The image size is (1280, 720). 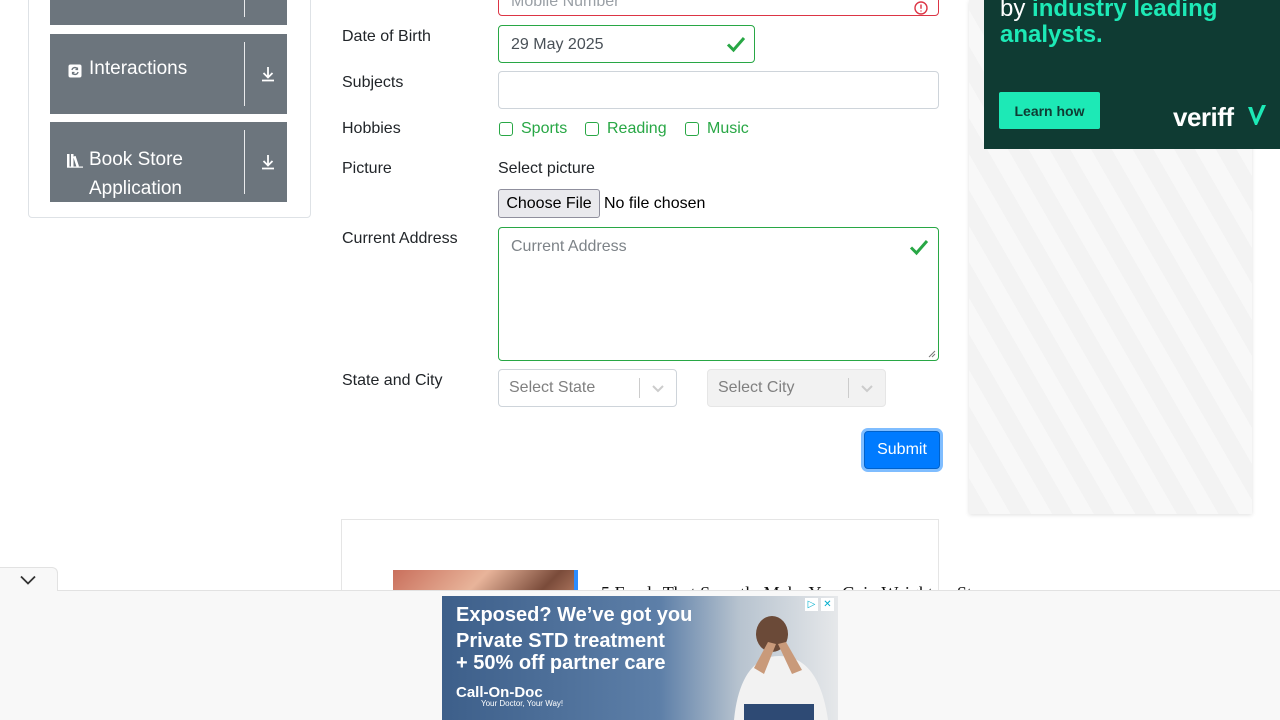 I want to click on sidebar-group-collapsed, so click(x=168, y=12).